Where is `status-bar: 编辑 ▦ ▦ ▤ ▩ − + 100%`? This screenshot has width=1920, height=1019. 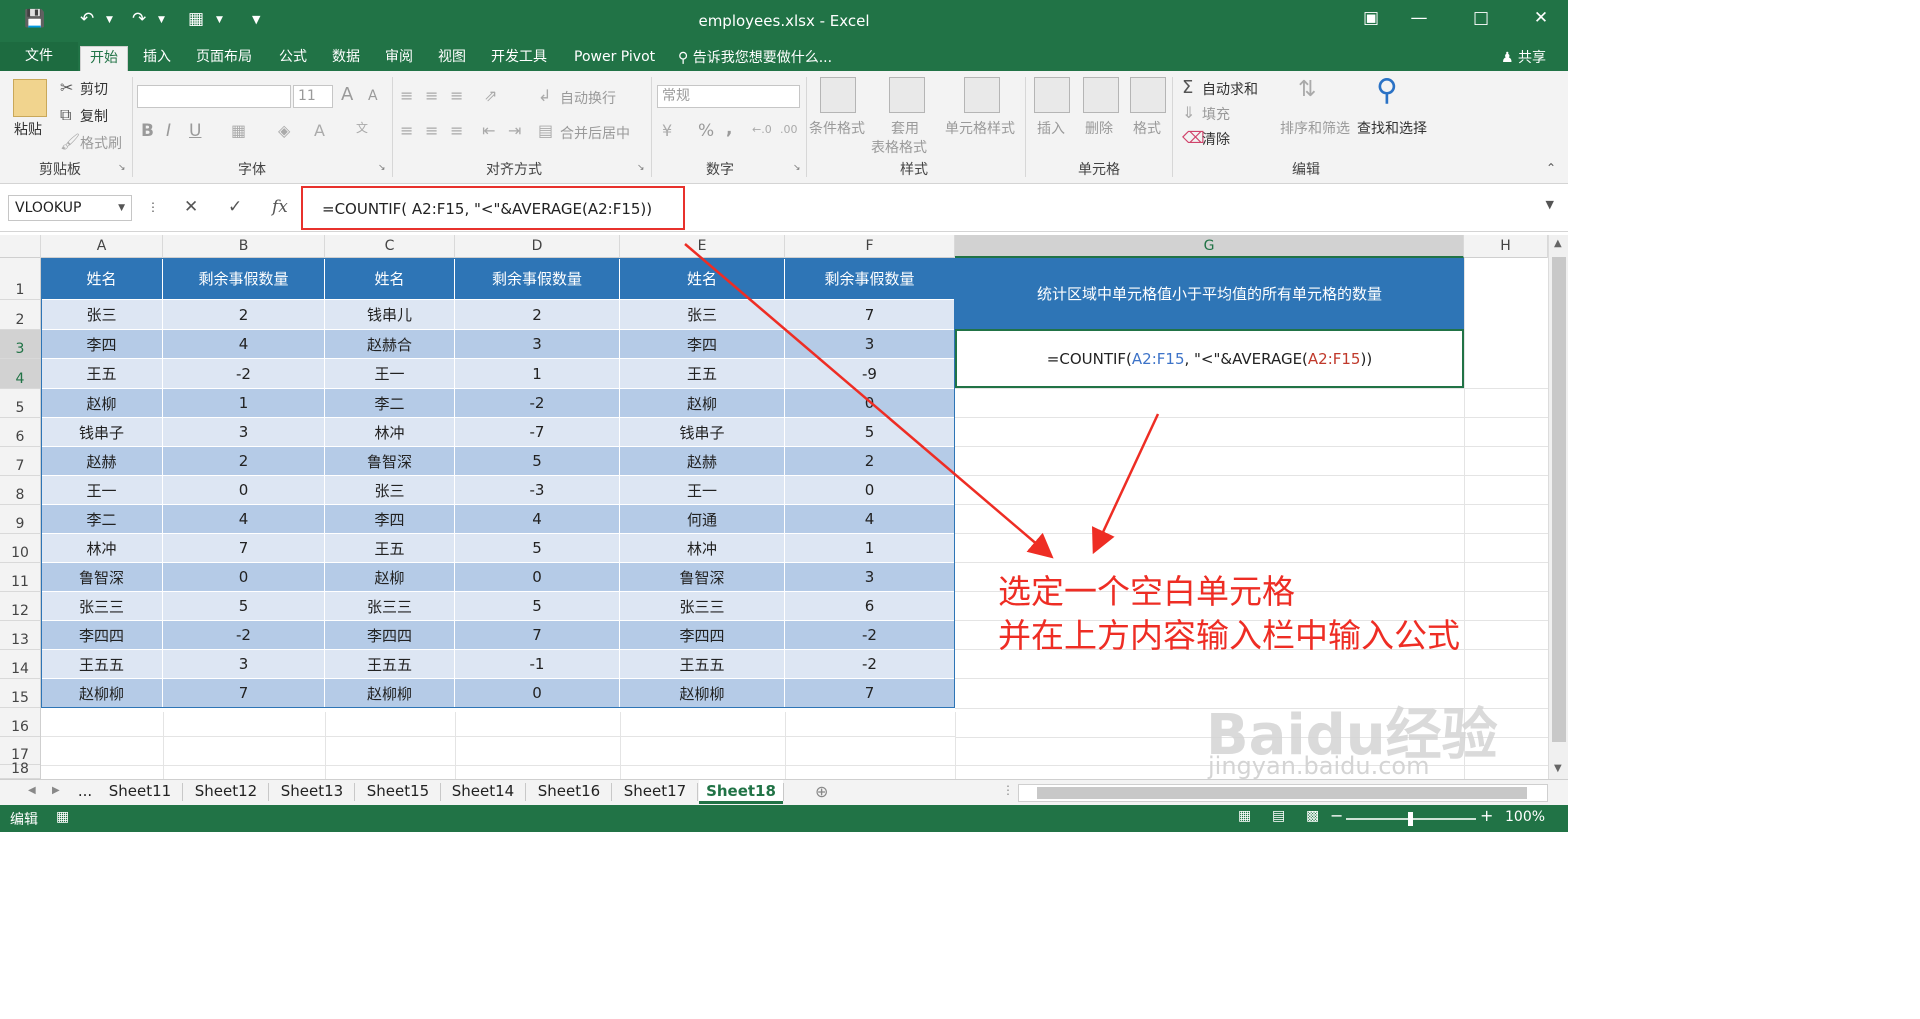 status-bar: 编辑 ▦ ▦ ▤ ▩ − + 100% is located at coordinates (784, 818).